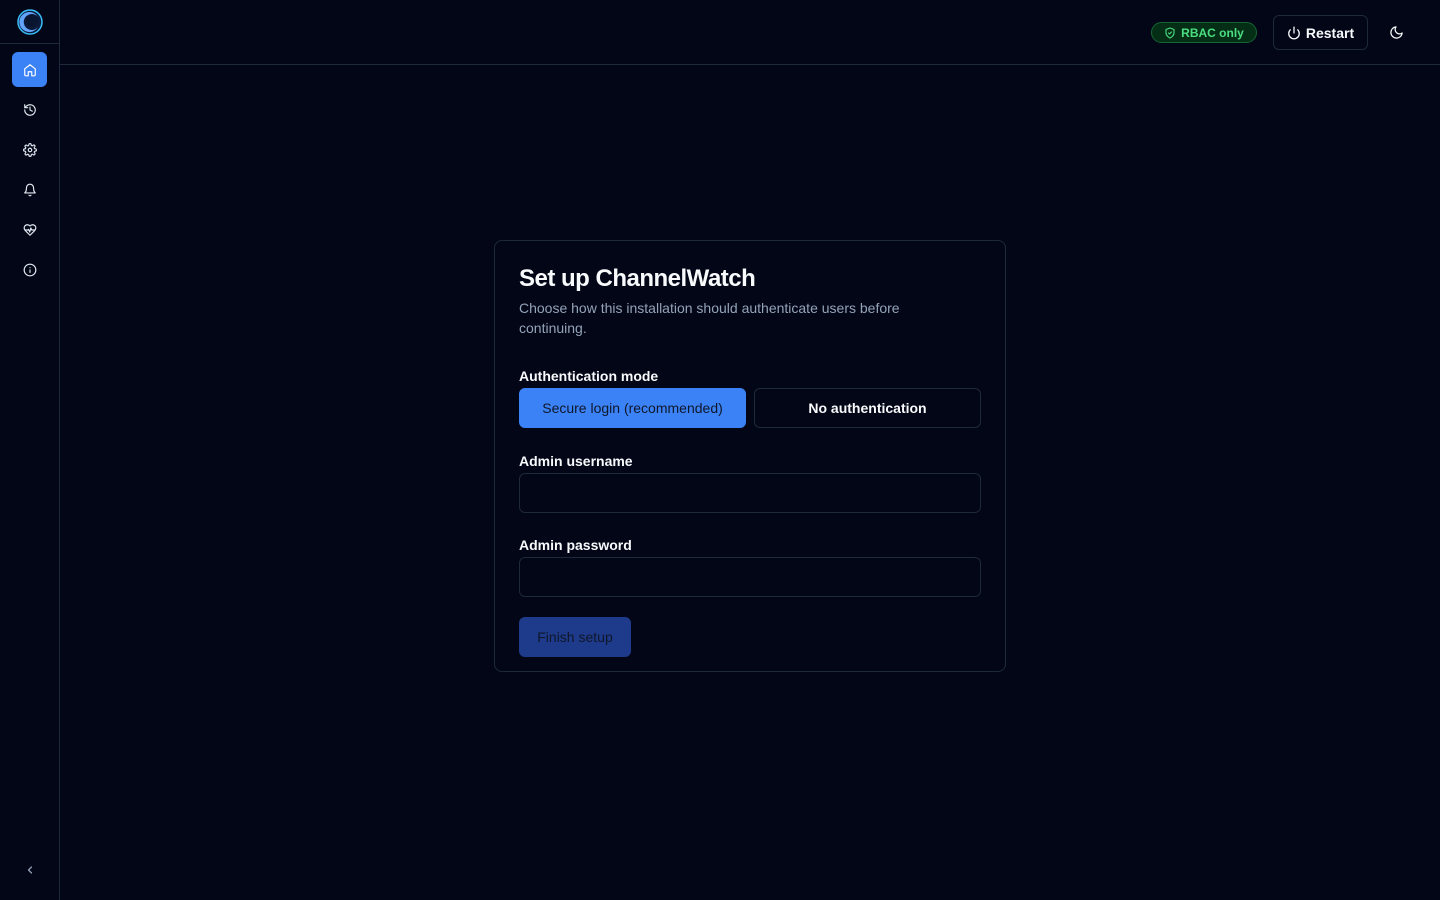  I want to click on chevron-left-icon, so click(30, 870).